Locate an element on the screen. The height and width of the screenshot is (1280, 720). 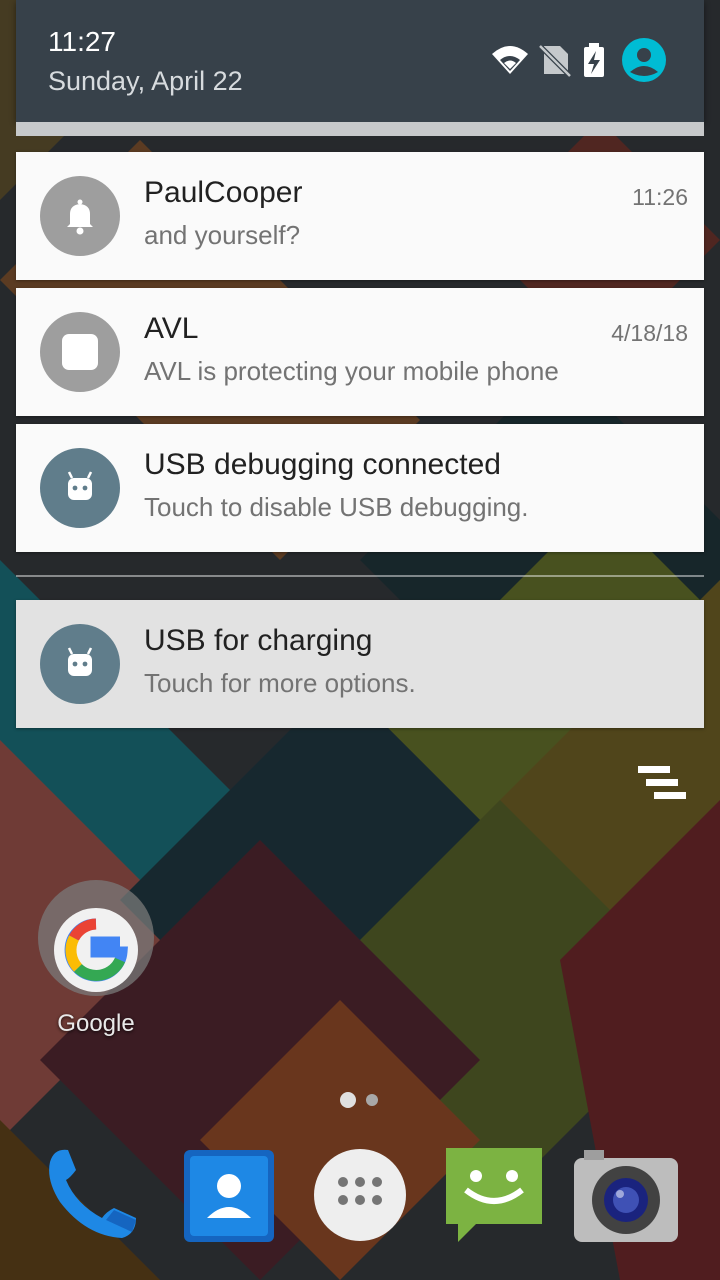
notification-title: PaulCooper is located at coordinates (223, 192).